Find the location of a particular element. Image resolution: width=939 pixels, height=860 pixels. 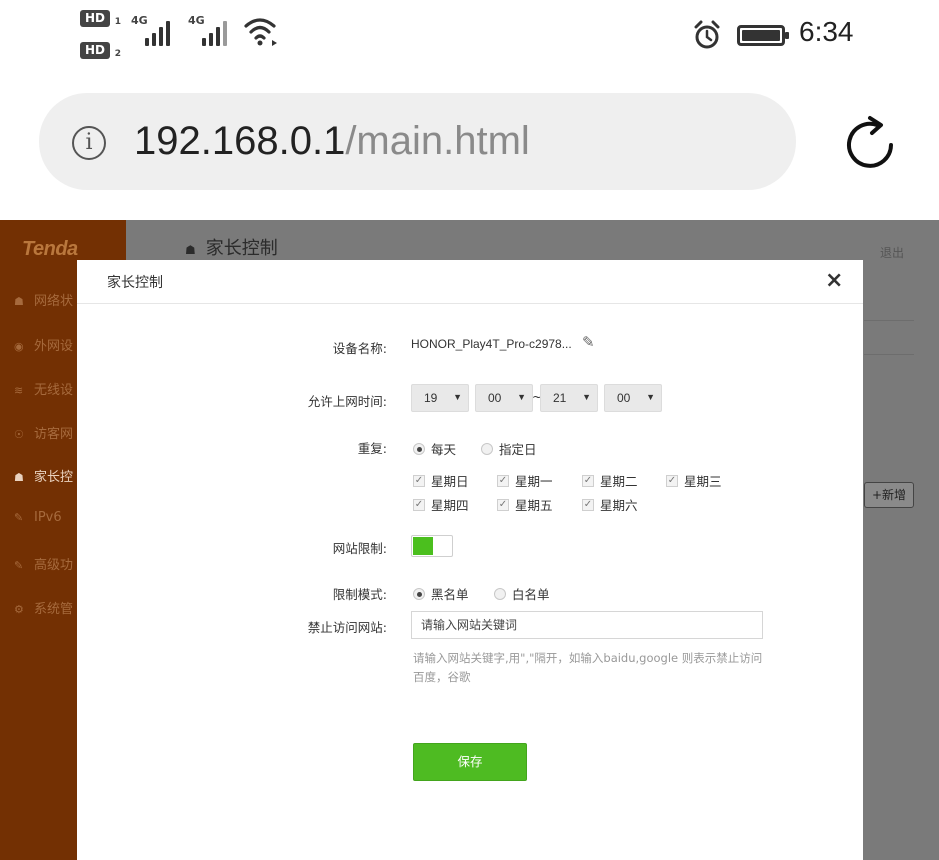

allowed-time-label: 允许上网时间: is located at coordinates (347, 401).